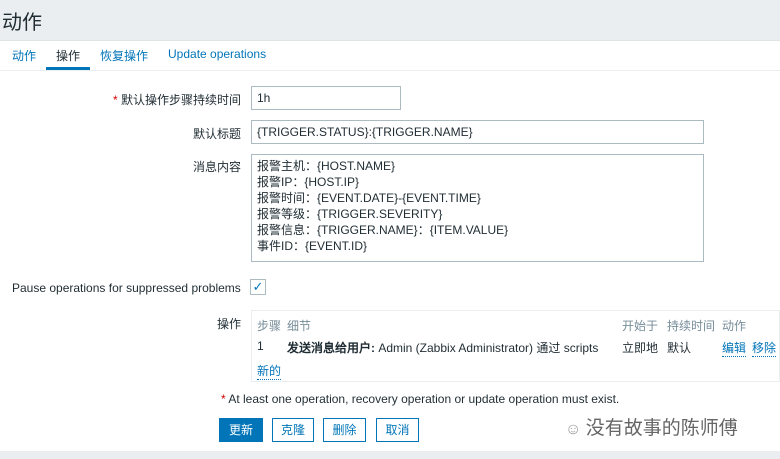  I want to click on tab-update-operations: Update operations, so click(217, 54).